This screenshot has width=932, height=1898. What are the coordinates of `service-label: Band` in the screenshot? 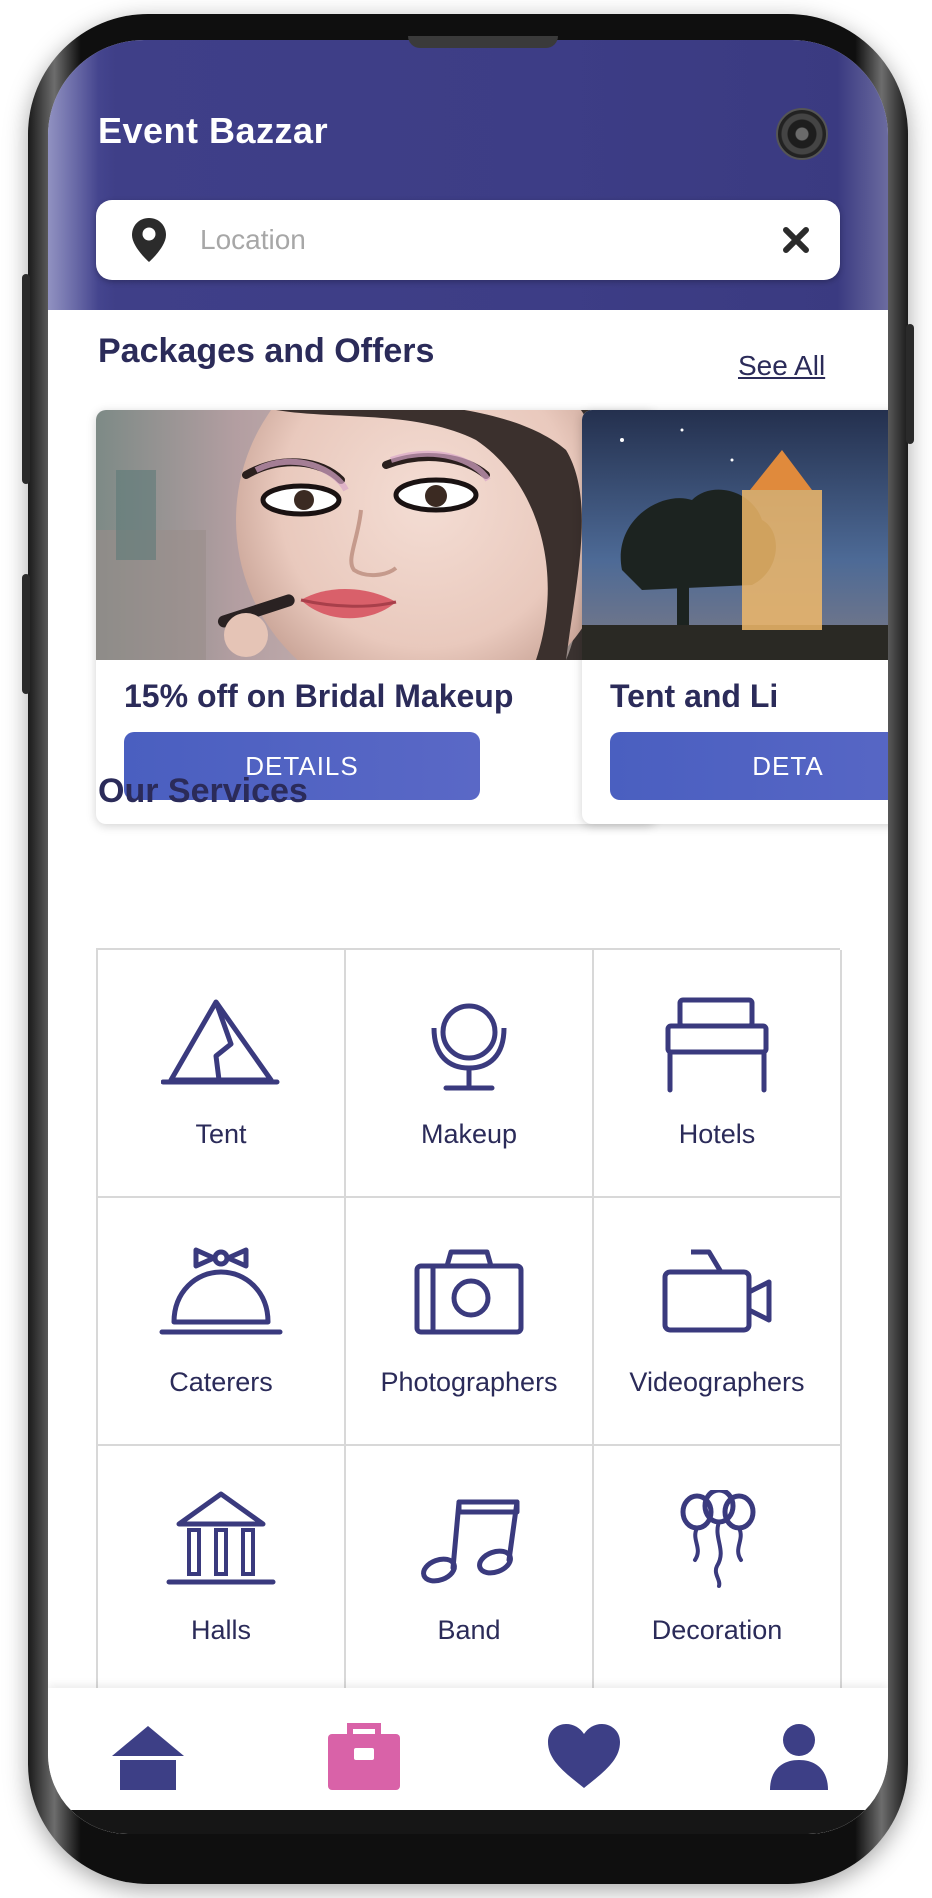 It's located at (469, 1630).